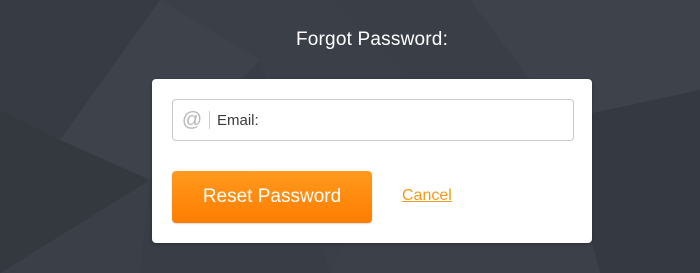 This screenshot has width=700, height=273. Describe the element at coordinates (192, 120) in the screenshot. I see `at-icon: @` at that location.